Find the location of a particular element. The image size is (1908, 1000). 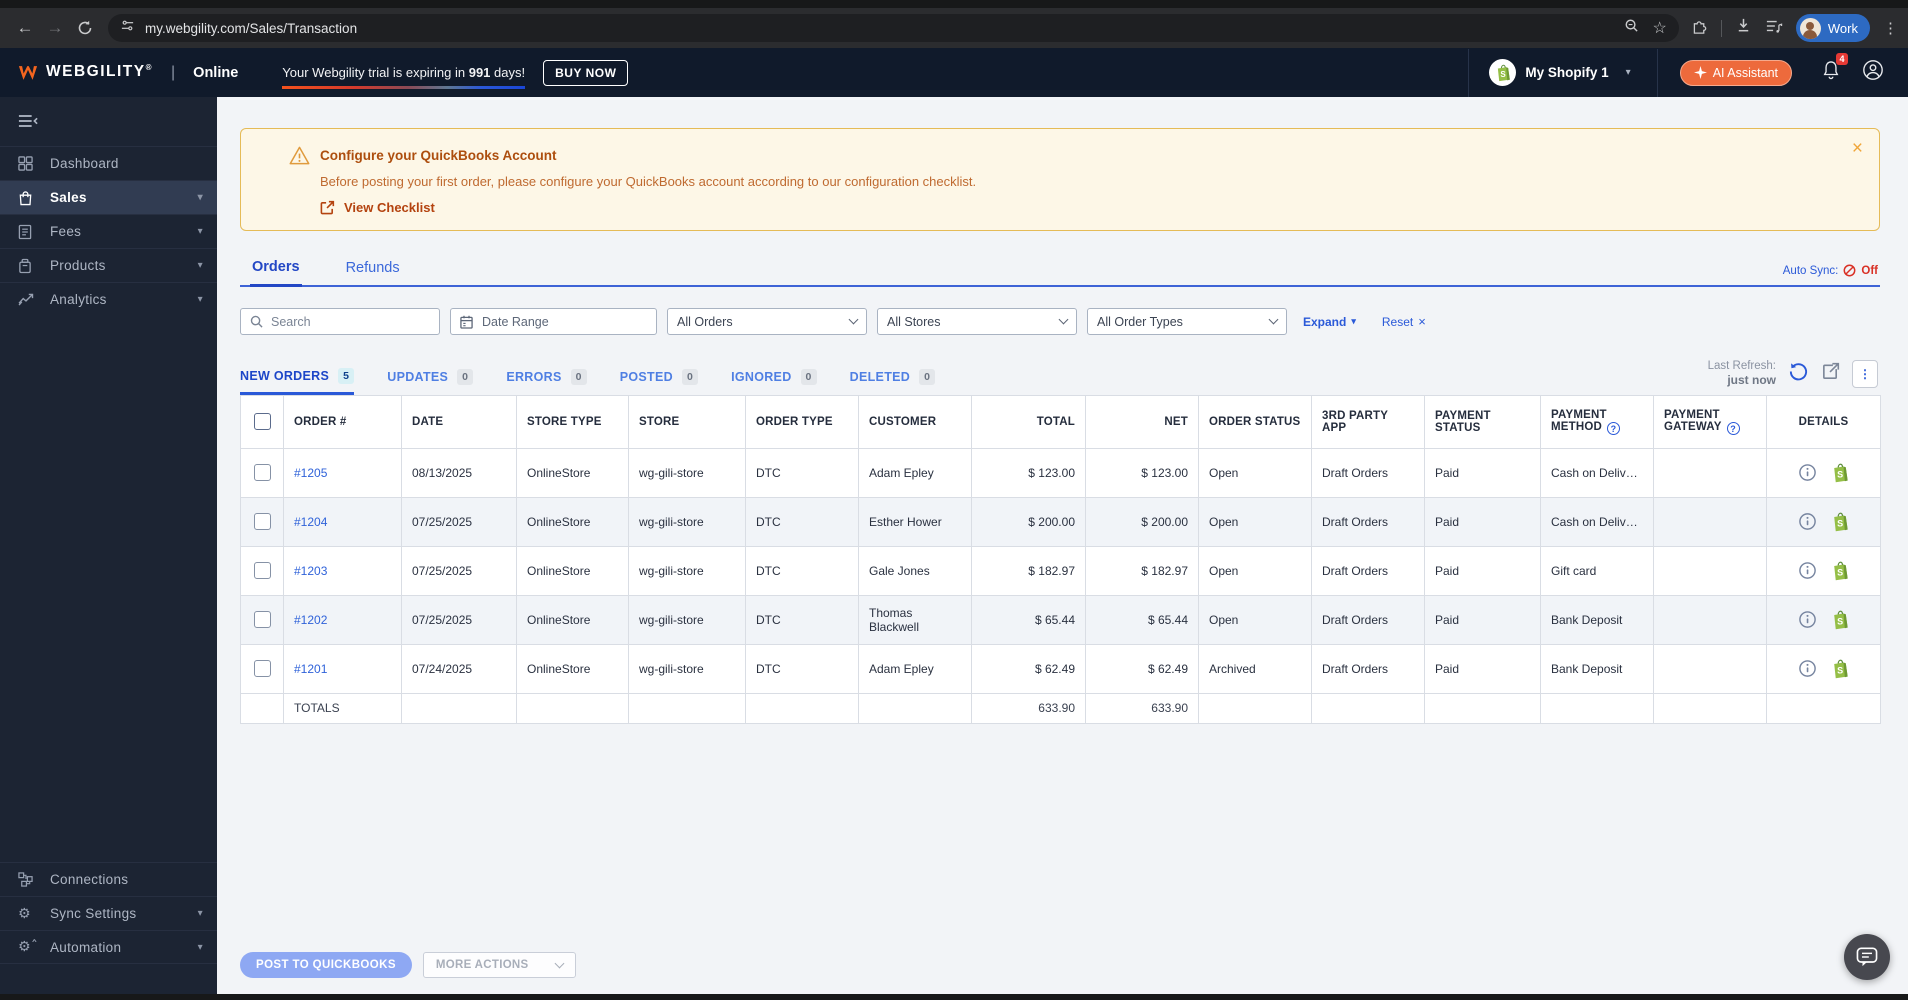

search-icon is located at coordinates (256, 321).